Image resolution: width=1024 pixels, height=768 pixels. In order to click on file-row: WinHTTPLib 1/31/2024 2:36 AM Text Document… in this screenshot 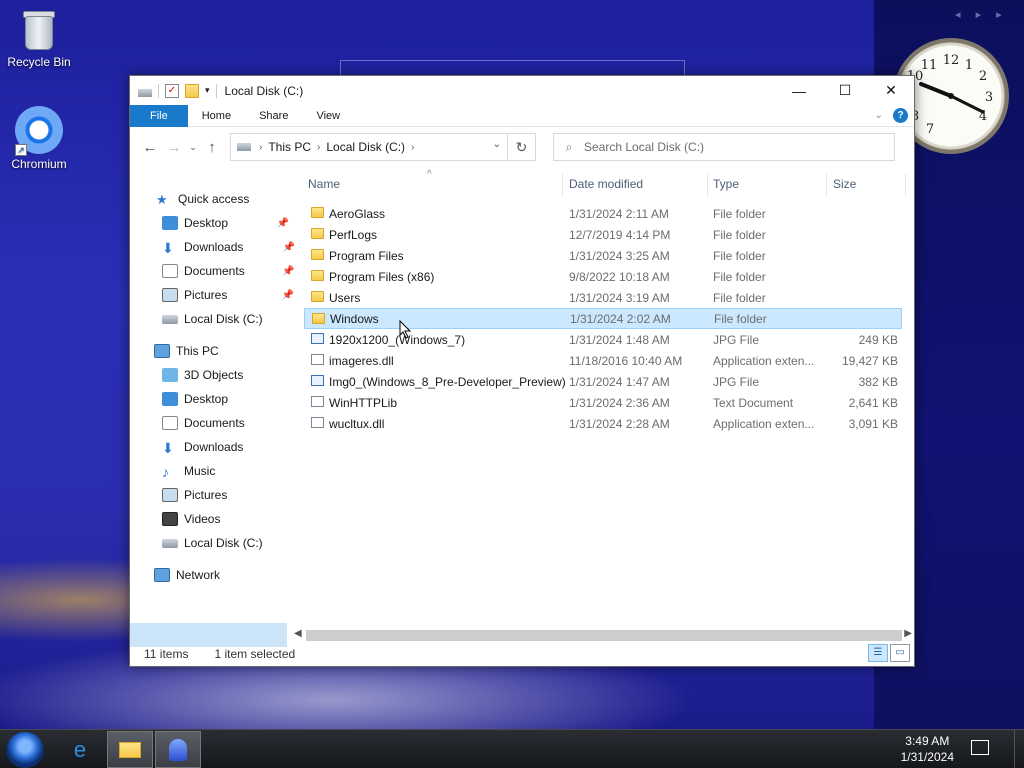, I will do `click(603, 402)`.